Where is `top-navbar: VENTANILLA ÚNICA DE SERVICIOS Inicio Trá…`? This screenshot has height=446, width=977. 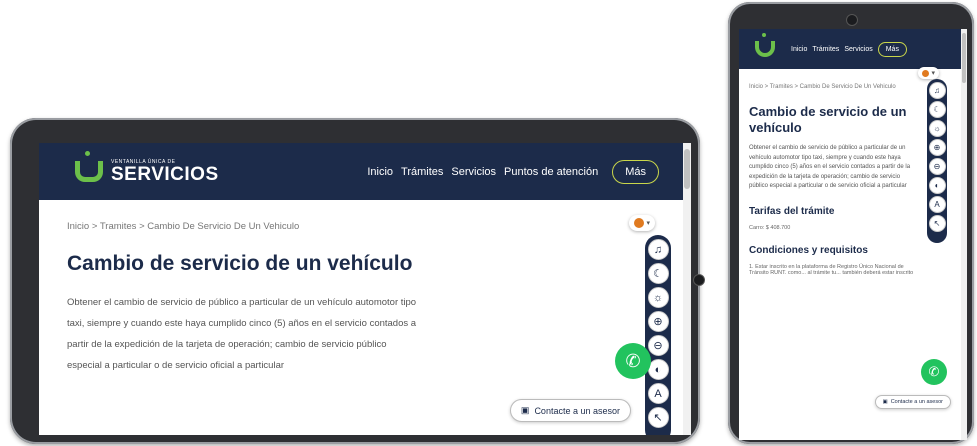
top-navbar: VENTANILLA ÚNICA DE SERVICIOS Inicio Trá… is located at coordinates (365, 171).